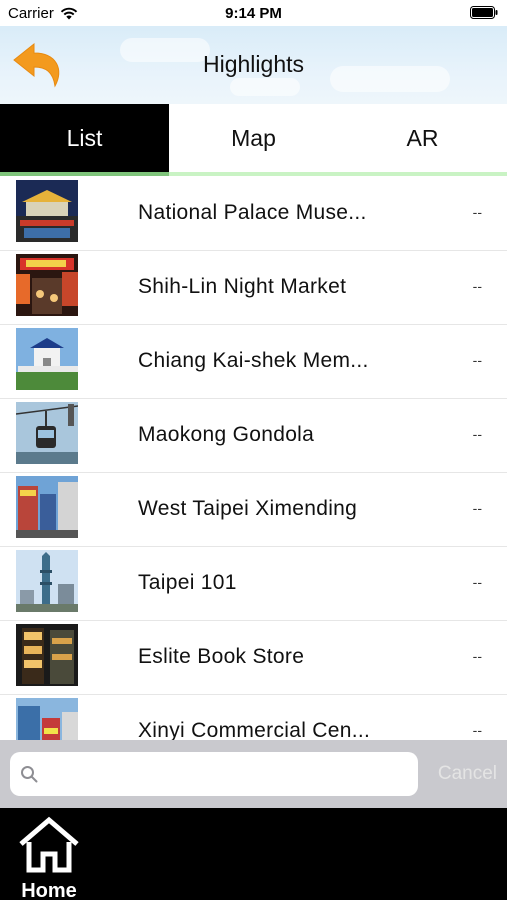 The height and width of the screenshot is (903, 507). I want to click on status-bar: Carrier 9:14 PM, so click(253, 13).